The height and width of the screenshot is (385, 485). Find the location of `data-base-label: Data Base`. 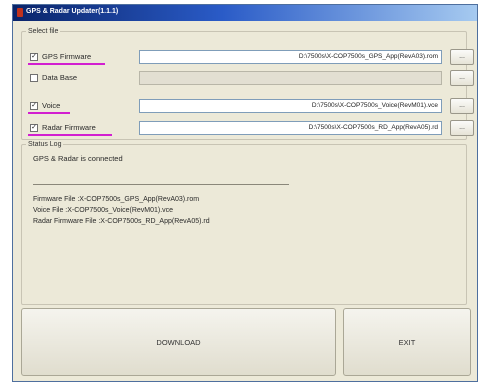

data-base-label: Data Base is located at coordinates (59, 77).